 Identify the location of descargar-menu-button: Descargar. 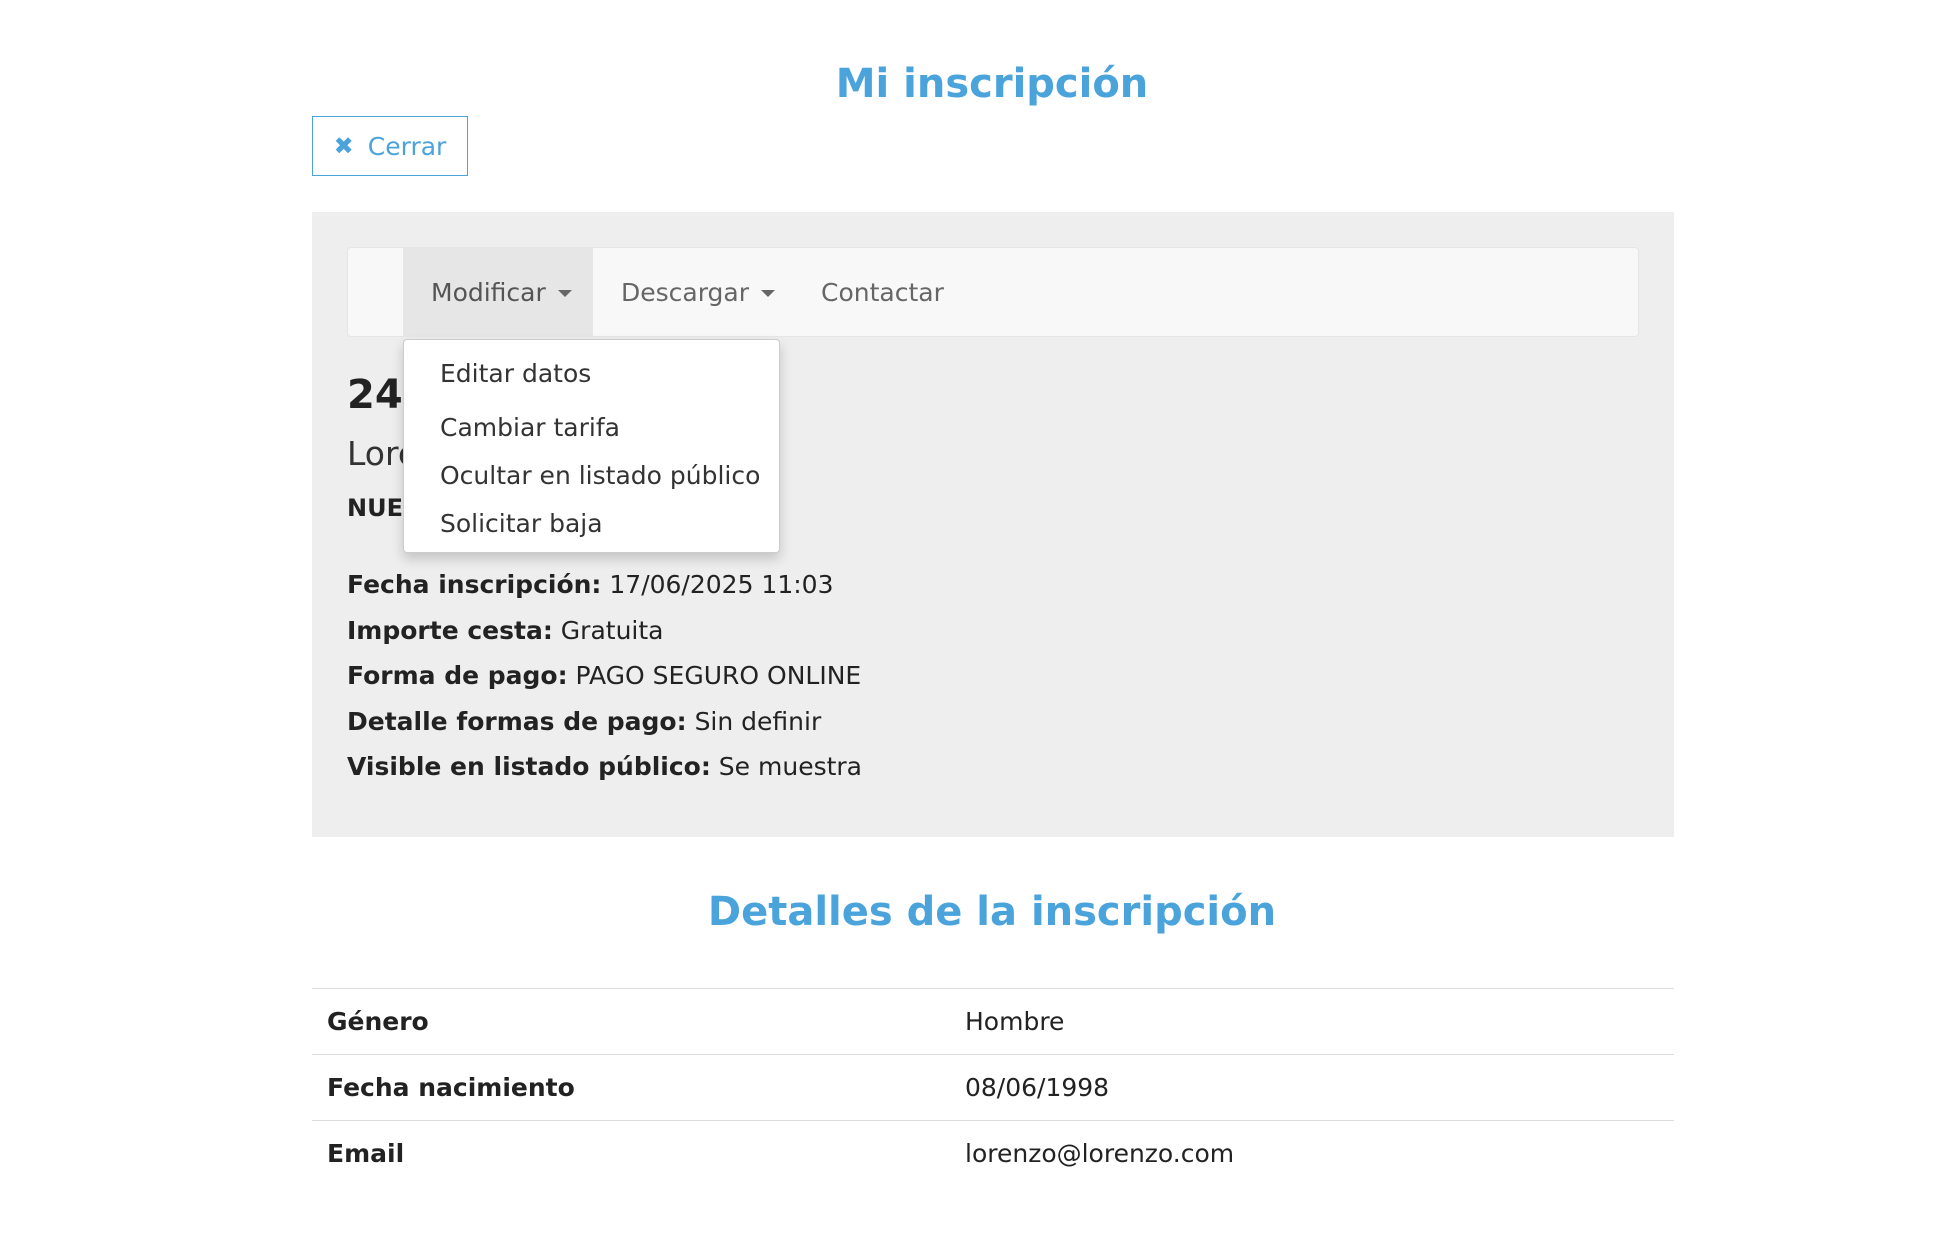
(693, 292).